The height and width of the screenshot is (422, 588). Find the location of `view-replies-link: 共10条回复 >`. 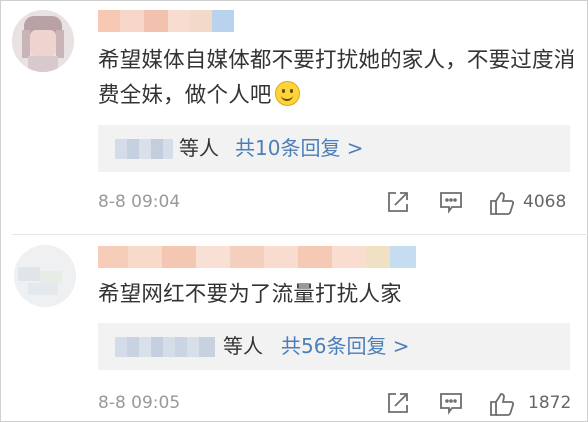

view-replies-link: 共10条回复 > is located at coordinates (299, 148).